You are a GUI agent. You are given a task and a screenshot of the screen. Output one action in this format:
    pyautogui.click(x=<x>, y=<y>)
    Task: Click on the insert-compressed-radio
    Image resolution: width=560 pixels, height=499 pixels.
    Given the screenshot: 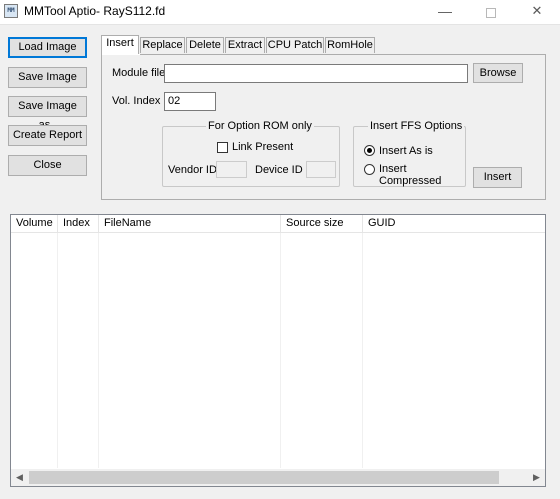 What is the action you would take?
    pyautogui.click(x=369, y=169)
    